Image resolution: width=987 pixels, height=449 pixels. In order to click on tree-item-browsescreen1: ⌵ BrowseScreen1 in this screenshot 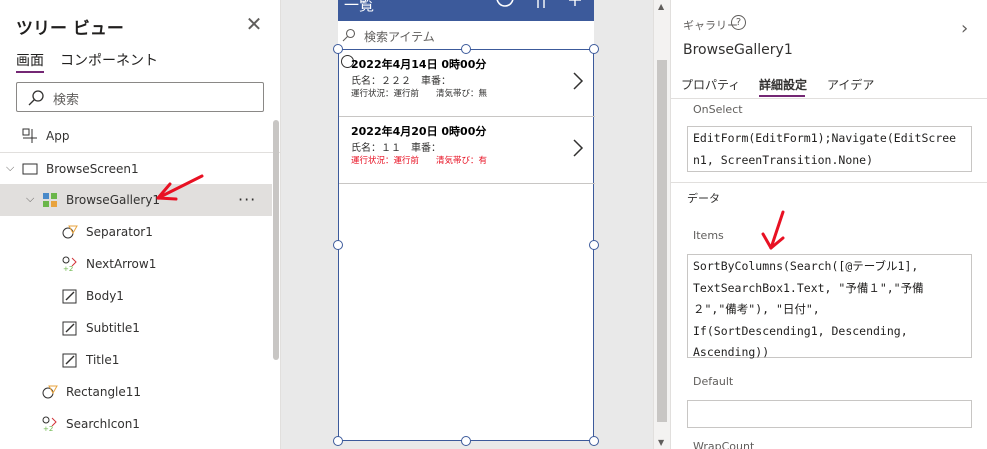, I will do `click(136, 169)`.